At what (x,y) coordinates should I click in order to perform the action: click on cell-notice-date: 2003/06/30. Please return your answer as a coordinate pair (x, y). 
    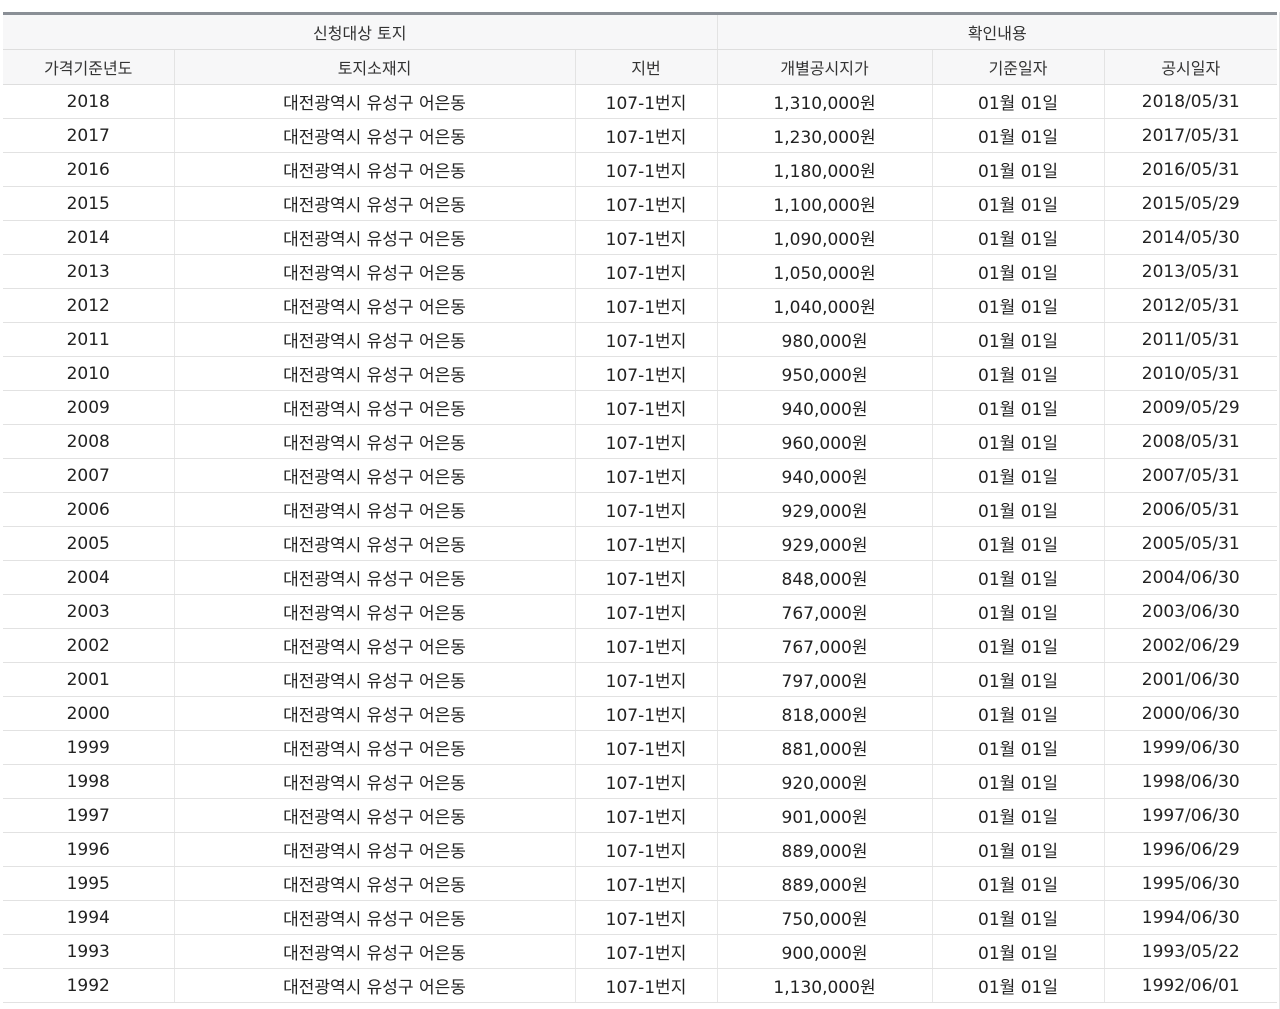
    Looking at the image, I should click on (1190, 611).